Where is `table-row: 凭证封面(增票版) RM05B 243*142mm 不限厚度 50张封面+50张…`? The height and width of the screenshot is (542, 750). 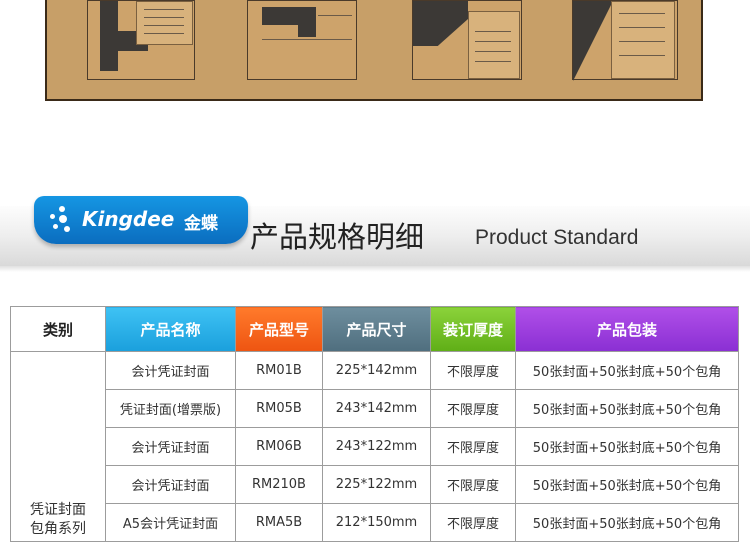
table-row: 凭证封面(增票版) RM05B 243*142mm 不限厚度 50张封面+50张… is located at coordinates (375, 408).